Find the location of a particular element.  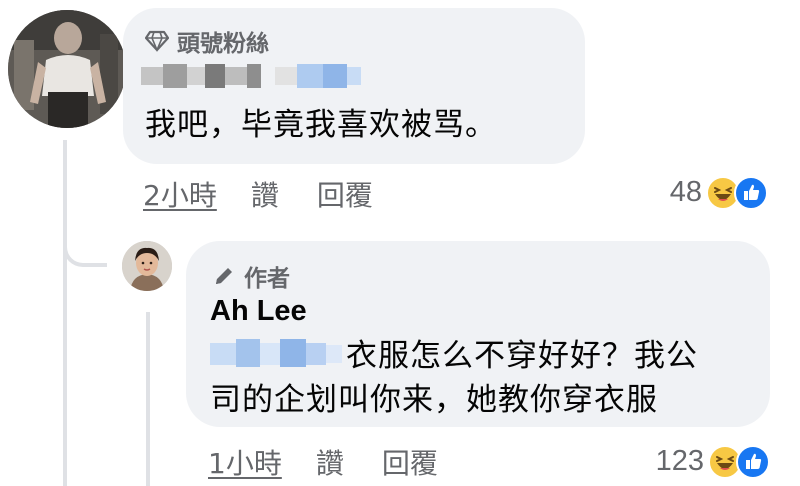

pencil-icon is located at coordinates (224, 276).